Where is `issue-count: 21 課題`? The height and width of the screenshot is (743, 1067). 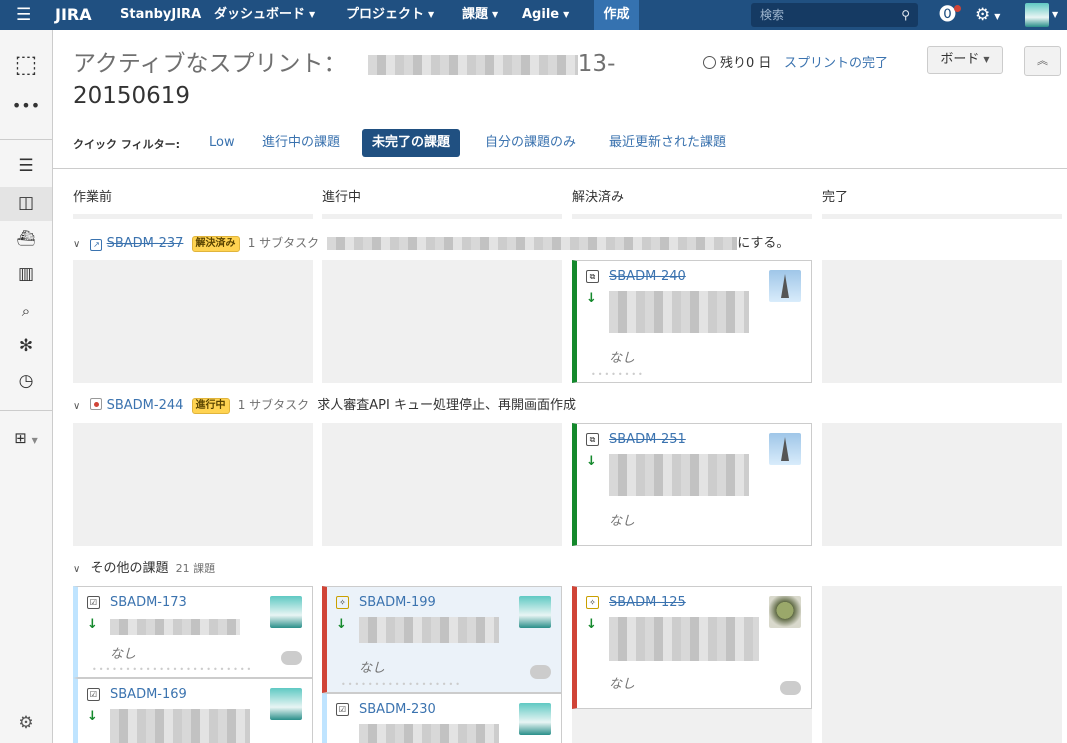 issue-count: 21 課題 is located at coordinates (195, 568).